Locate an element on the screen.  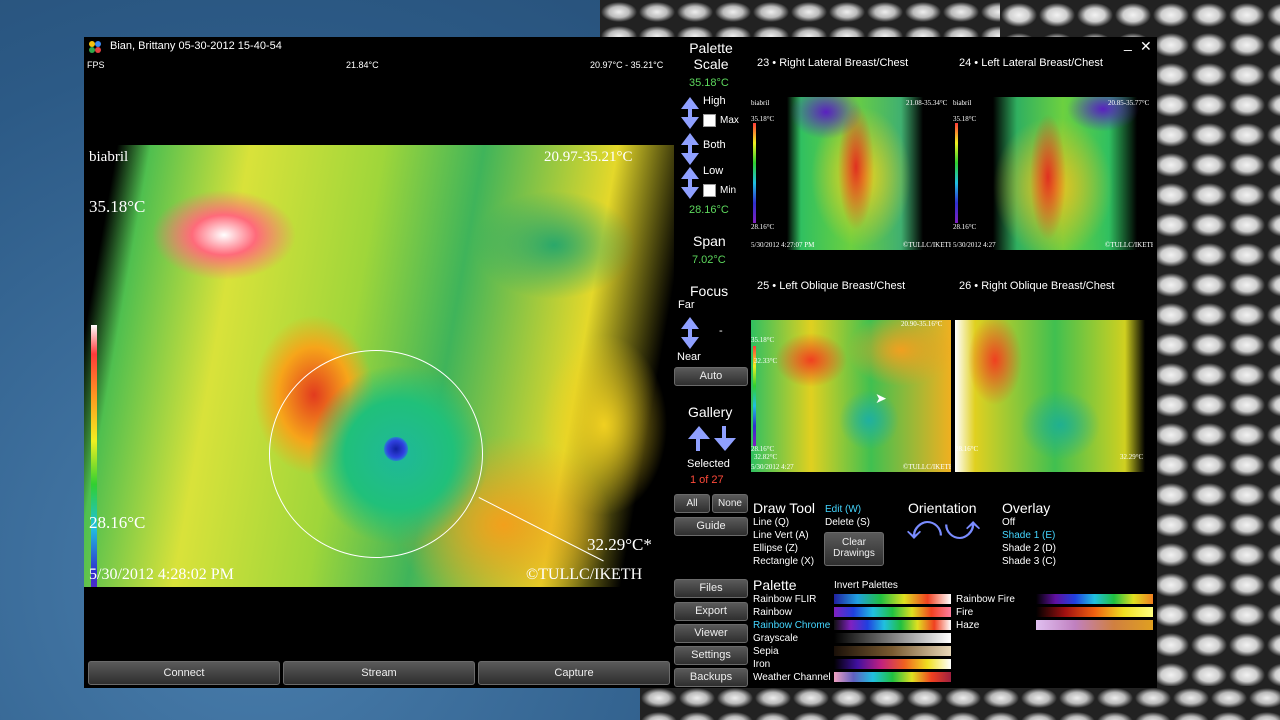
stream-button: Stream is located at coordinates (379, 673).